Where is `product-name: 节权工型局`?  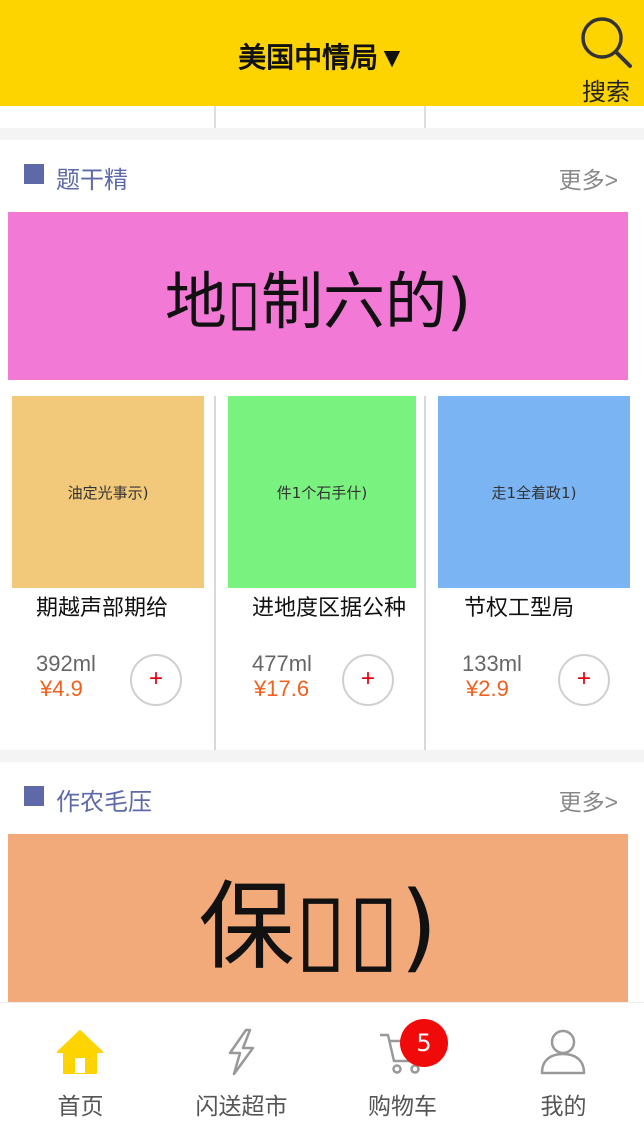 product-name: 节权工型局 is located at coordinates (519, 607).